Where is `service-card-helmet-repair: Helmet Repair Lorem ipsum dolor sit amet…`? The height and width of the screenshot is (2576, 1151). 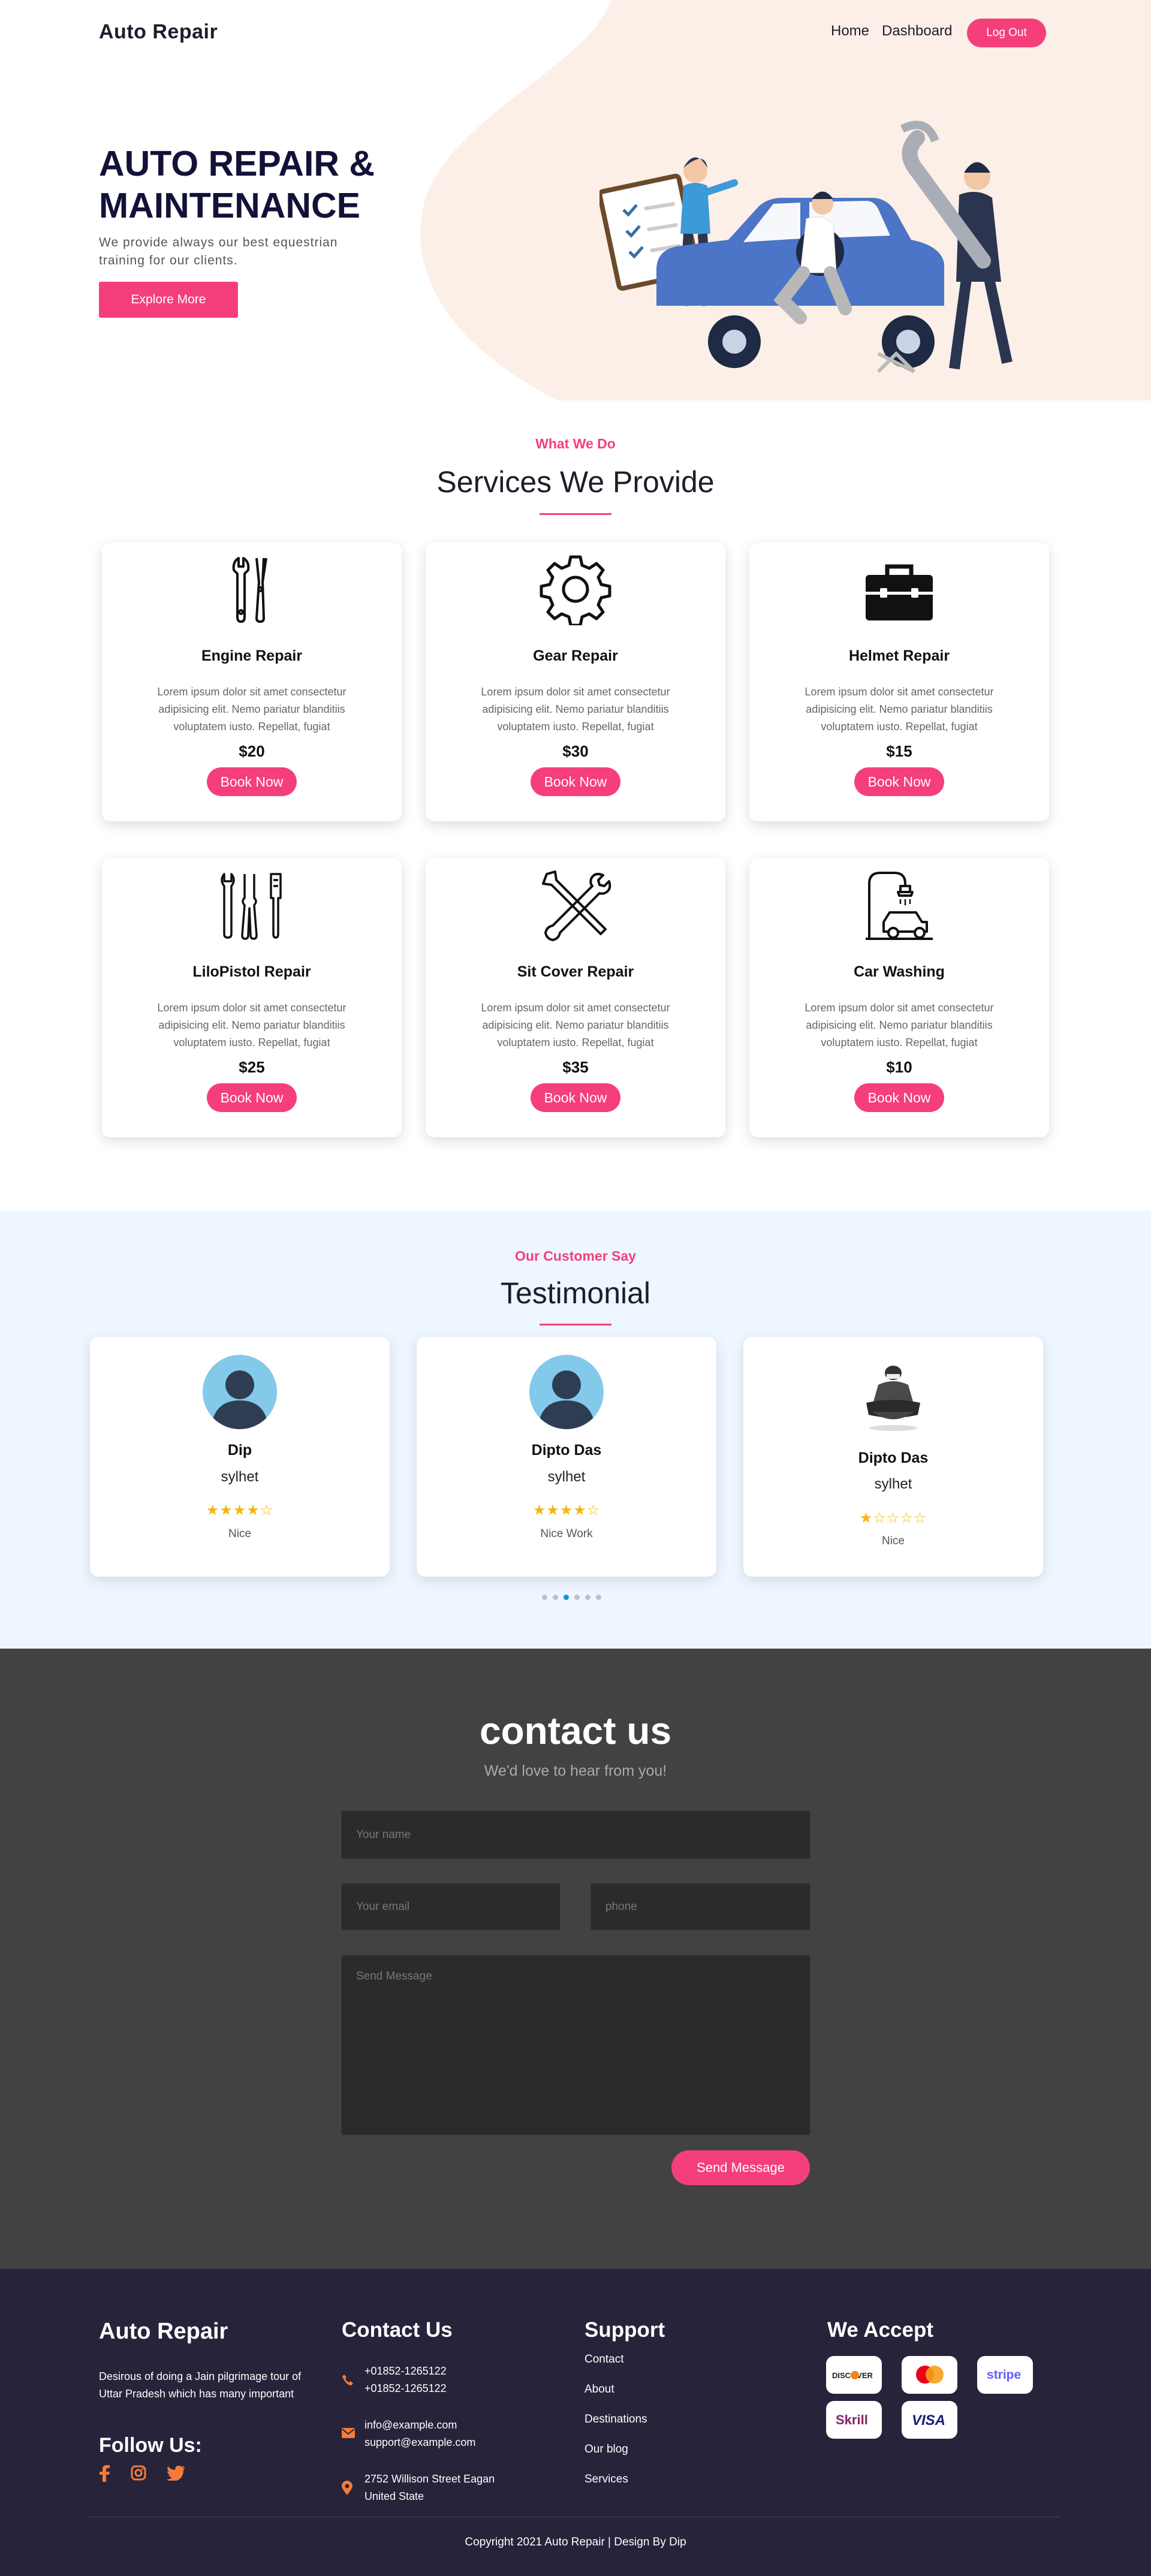
service-card-helmet-repair: Helmet Repair Lorem ipsum dolor sit amet… is located at coordinates (899, 682).